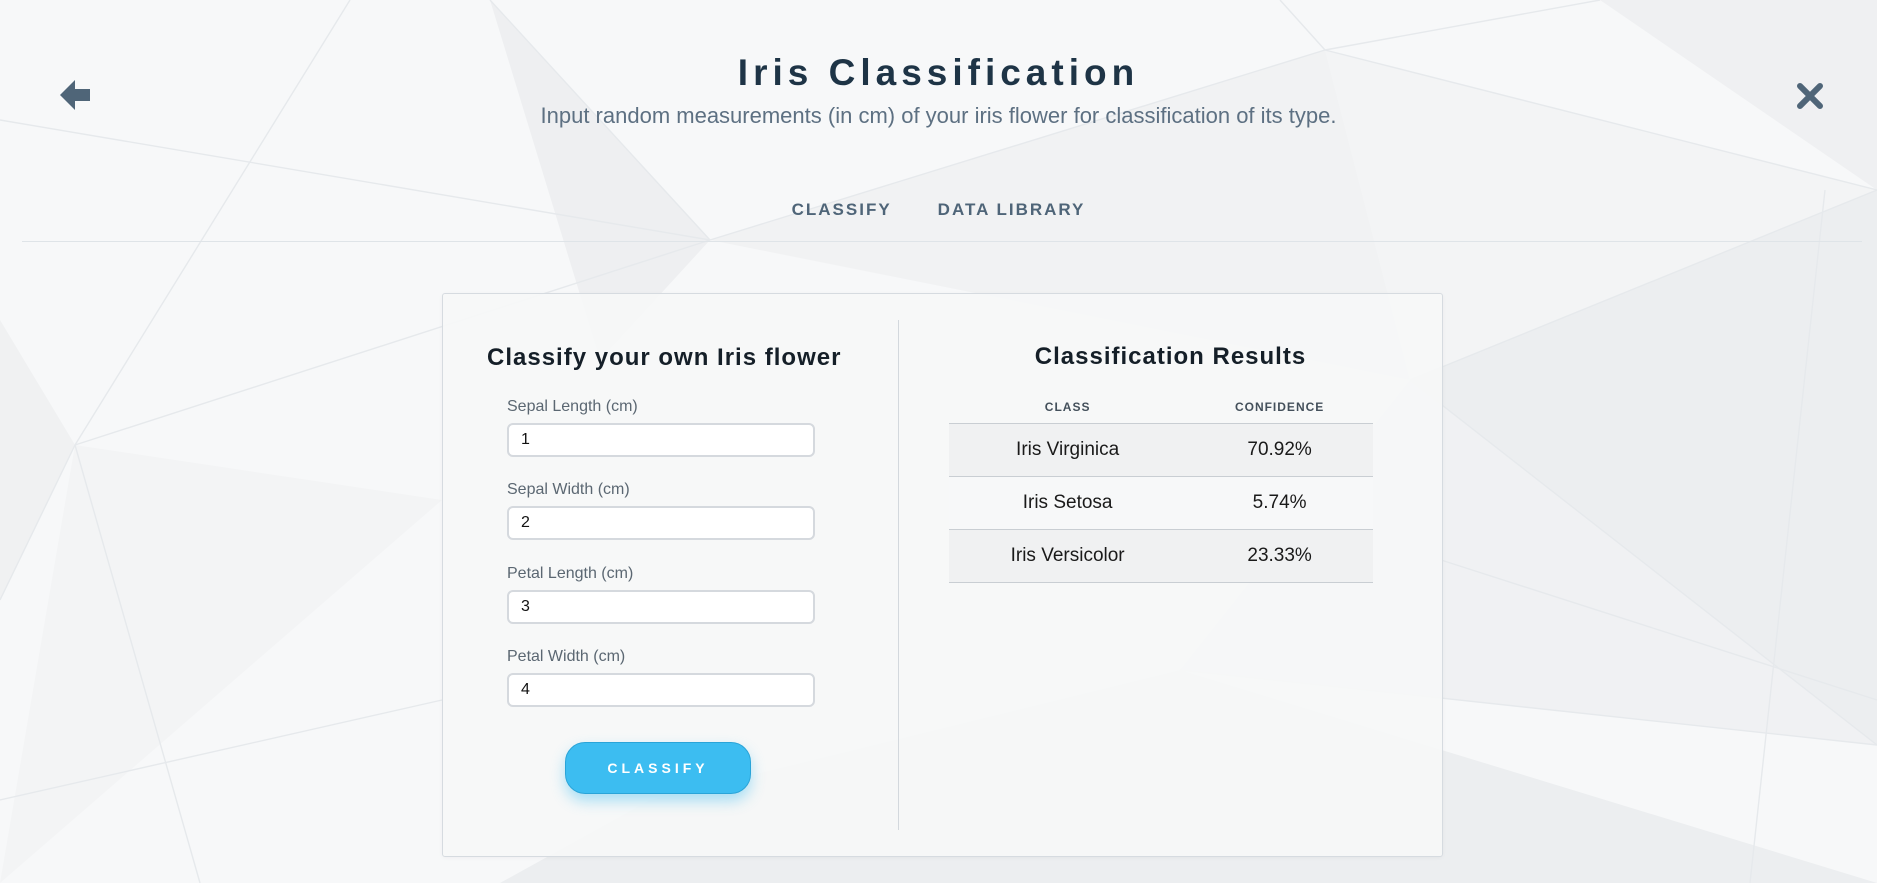  I want to click on sepal-width-label: Sepal Width (cm), so click(568, 489).